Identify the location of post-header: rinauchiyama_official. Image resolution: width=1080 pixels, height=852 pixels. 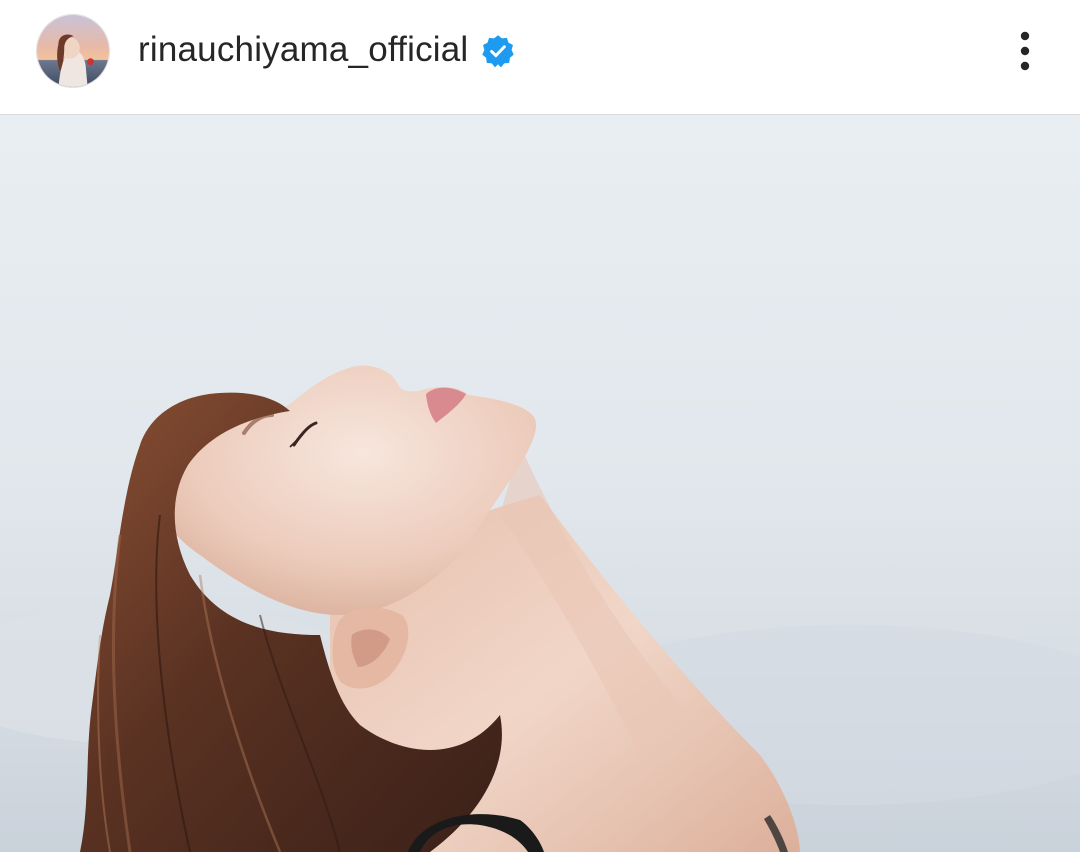
(540, 57).